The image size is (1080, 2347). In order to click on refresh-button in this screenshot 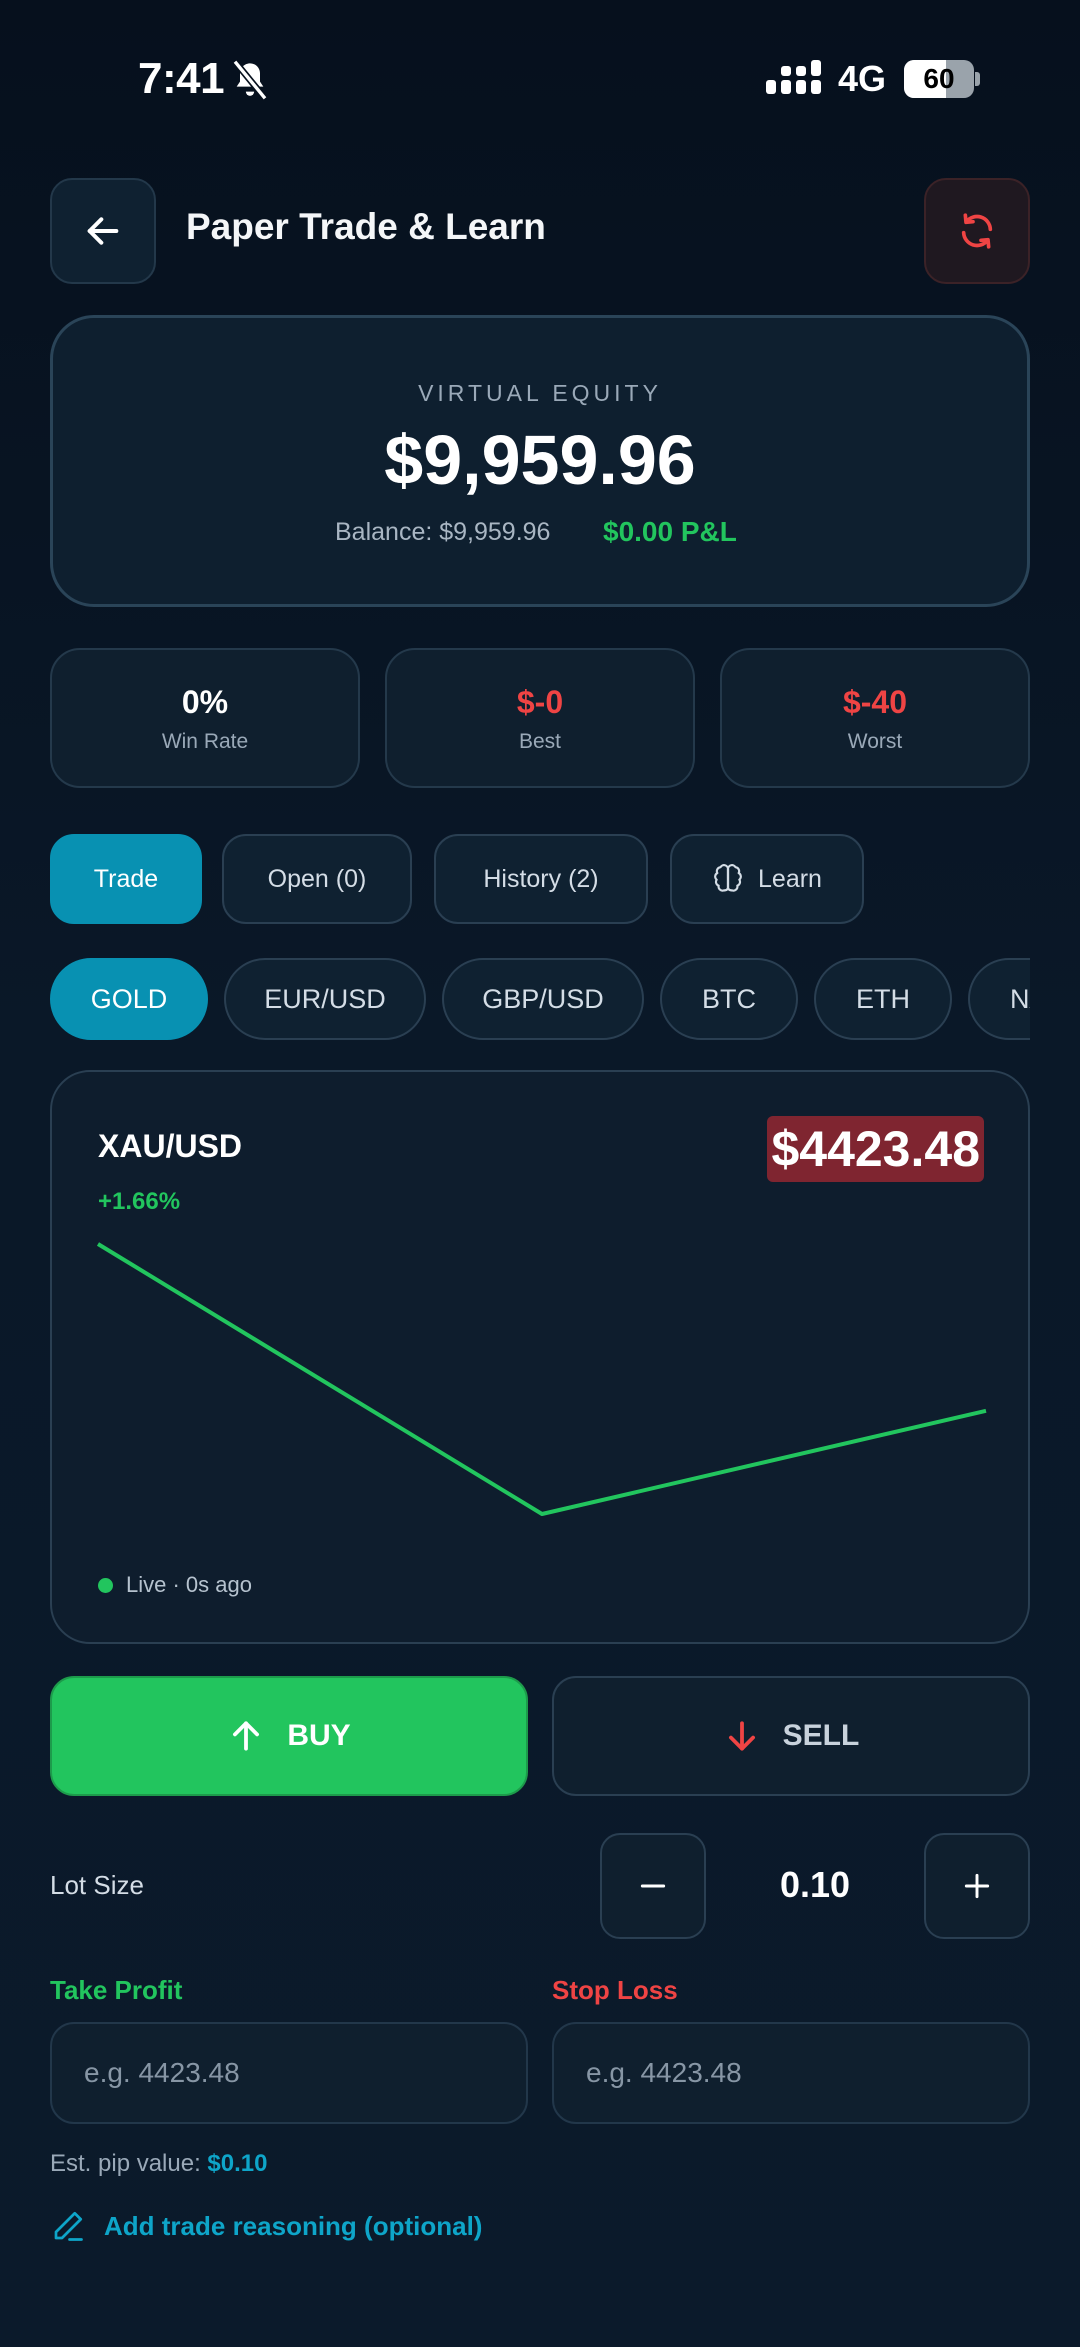, I will do `click(977, 231)`.